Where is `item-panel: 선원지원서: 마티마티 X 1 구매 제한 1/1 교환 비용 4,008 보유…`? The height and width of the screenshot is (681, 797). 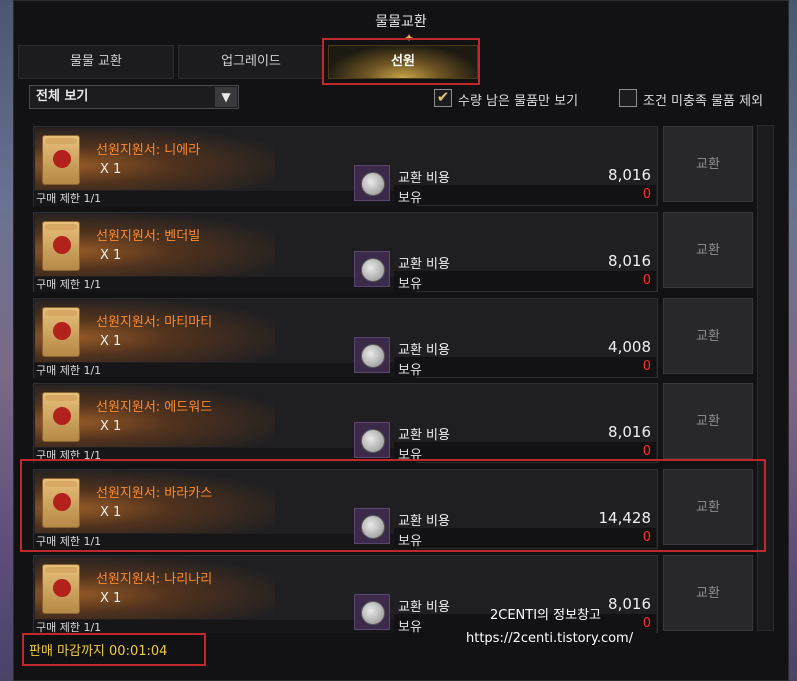
item-panel: 선원지원서: 마티마티 X 1 구매 제한 1/1 교환 비용 4,008 보유… is located at coordinates (345, 338).